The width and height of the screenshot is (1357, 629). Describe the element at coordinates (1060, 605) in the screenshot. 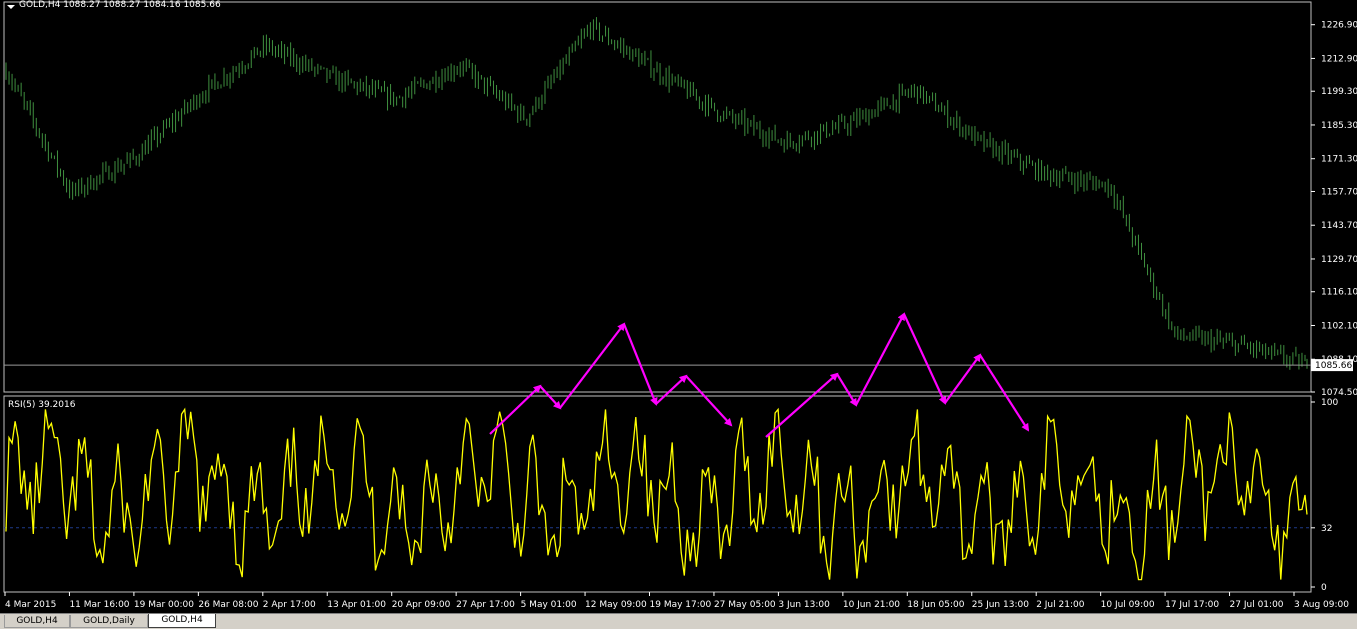

I see `time-tick-label: 2 Jul 21:00` at that location.